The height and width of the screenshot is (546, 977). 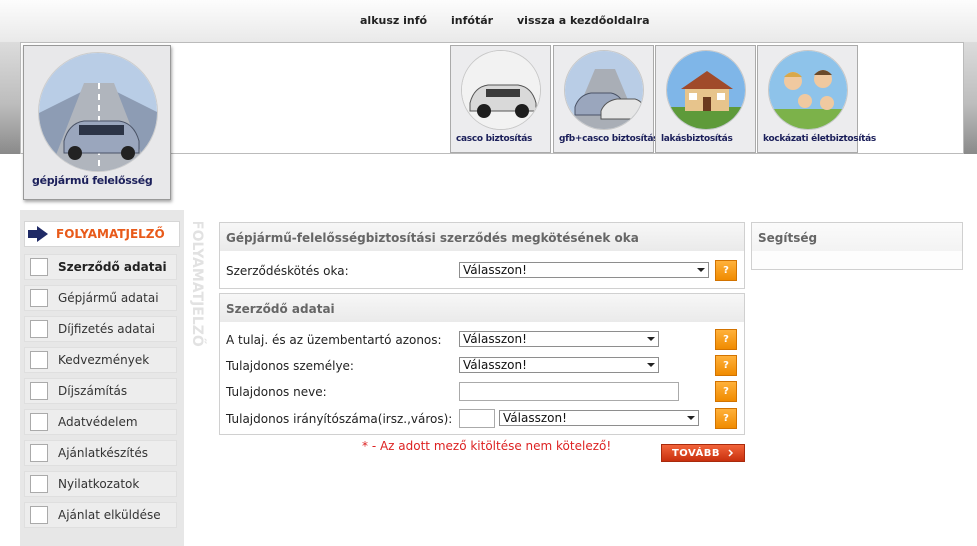 What do you see at coordinates (334, 340) in the screenshot?
I see `field-label: A tulaj. és az üzembentartó azonos:` at bounding box center [334, 340].